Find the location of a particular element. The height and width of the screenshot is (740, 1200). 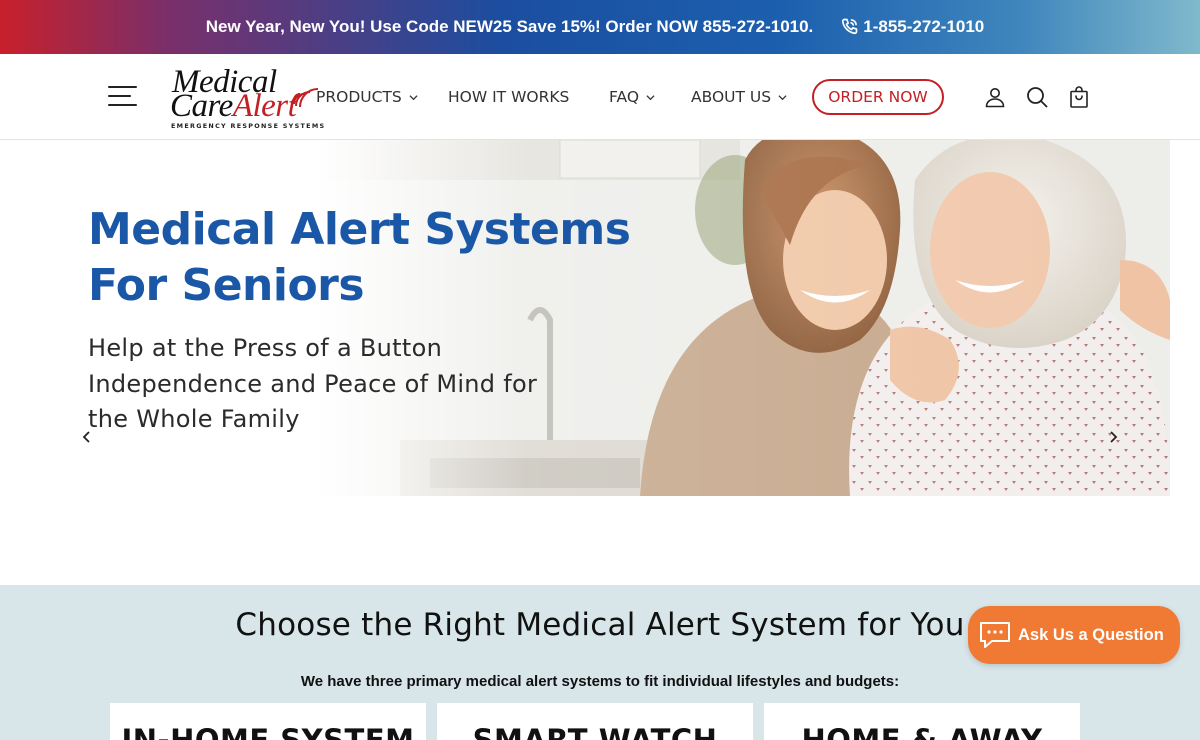

nav-how-it-works-label: HOW IT WORKS is located at coordinates (509, 97).